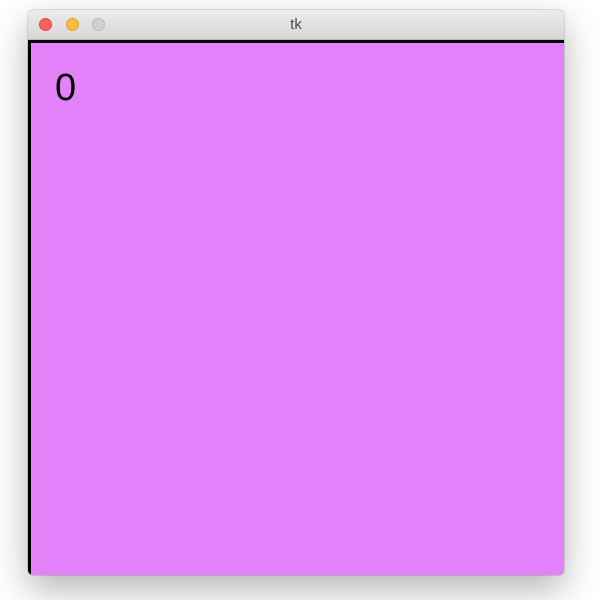 This screenshot has width=600, height=600. I want to click on counter-label: 0, so click(66, 88).